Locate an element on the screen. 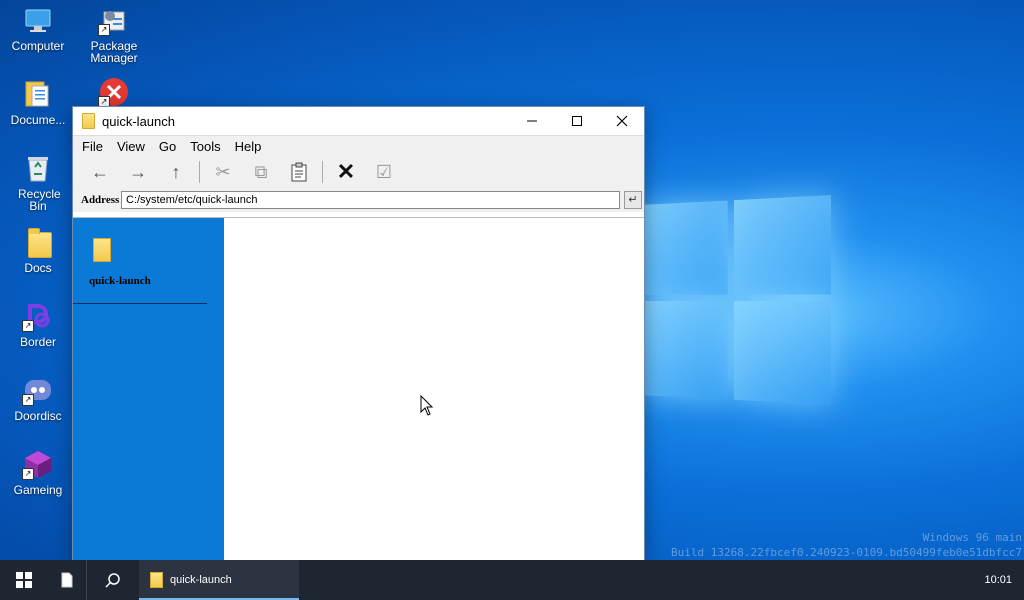 The width and height of the screenshot is (1024, 600). windows-start-icon is located at coordinates (24, 580).